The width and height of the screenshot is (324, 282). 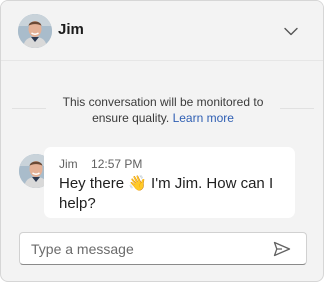 What do you see at coordinates (203, 118) in the screenshot?
I see `learn-more-link: Learn more` at bounding box center [203, 118].